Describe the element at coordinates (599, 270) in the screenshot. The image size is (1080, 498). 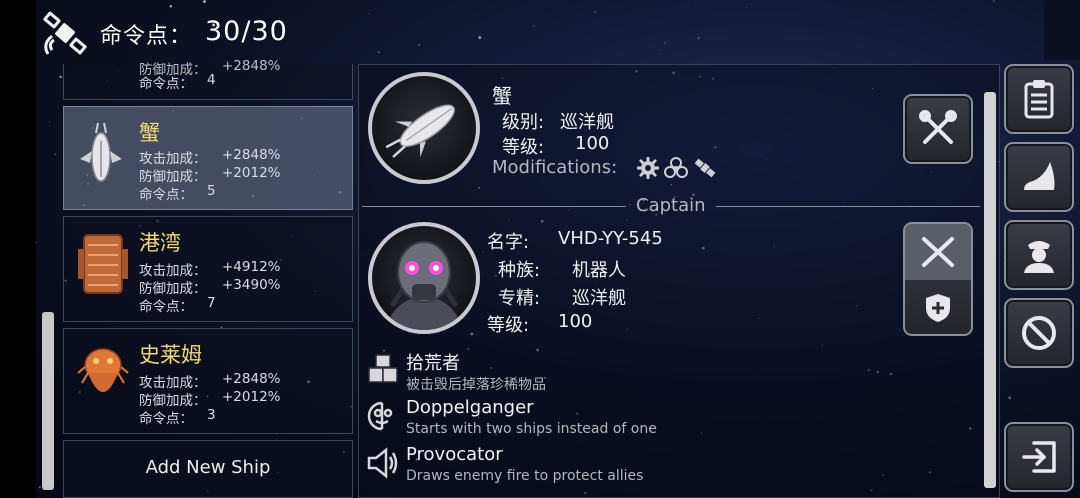
I see `captain-race-value: 机器人` at that location.